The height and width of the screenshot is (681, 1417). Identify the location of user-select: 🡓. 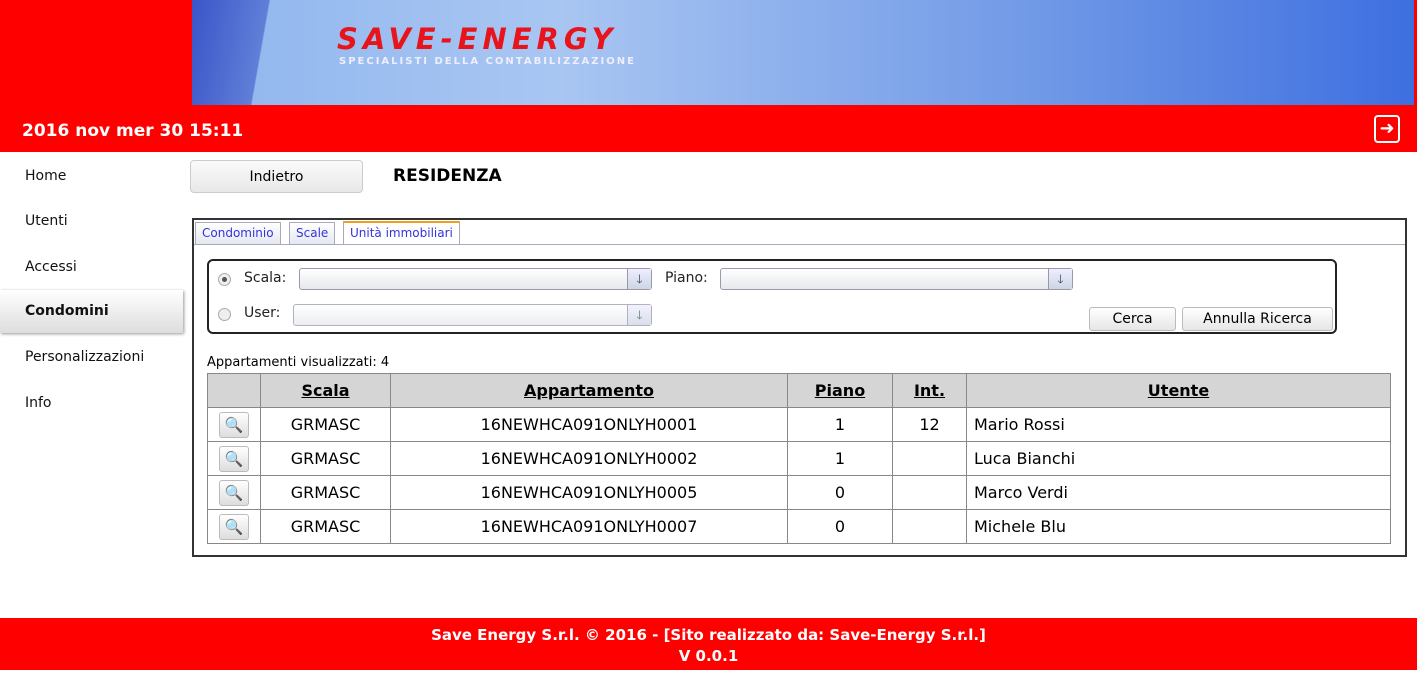
(472, 315).